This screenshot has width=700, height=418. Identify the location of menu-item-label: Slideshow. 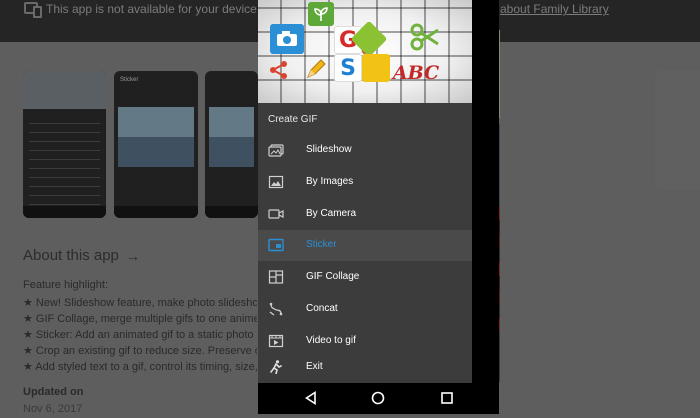
(329, 149).